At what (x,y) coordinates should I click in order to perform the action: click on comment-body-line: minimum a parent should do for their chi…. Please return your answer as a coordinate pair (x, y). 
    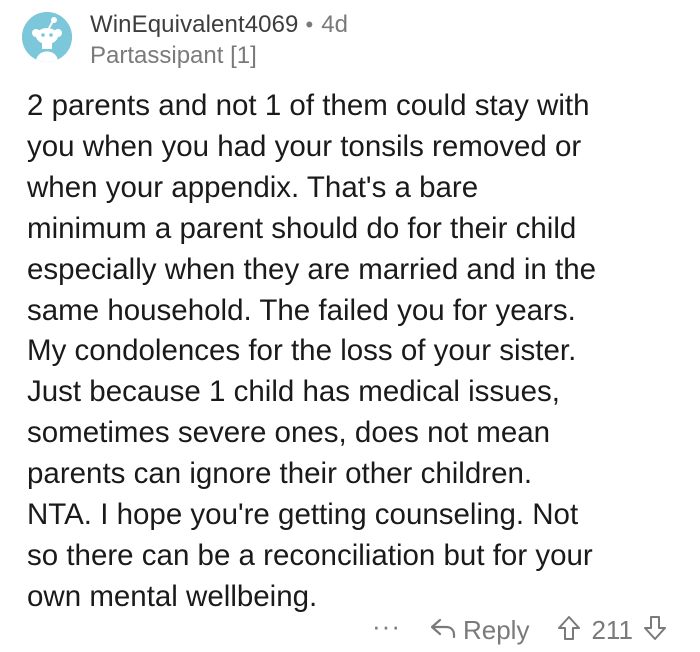
    Looking at the image, I should click on (302, 228).